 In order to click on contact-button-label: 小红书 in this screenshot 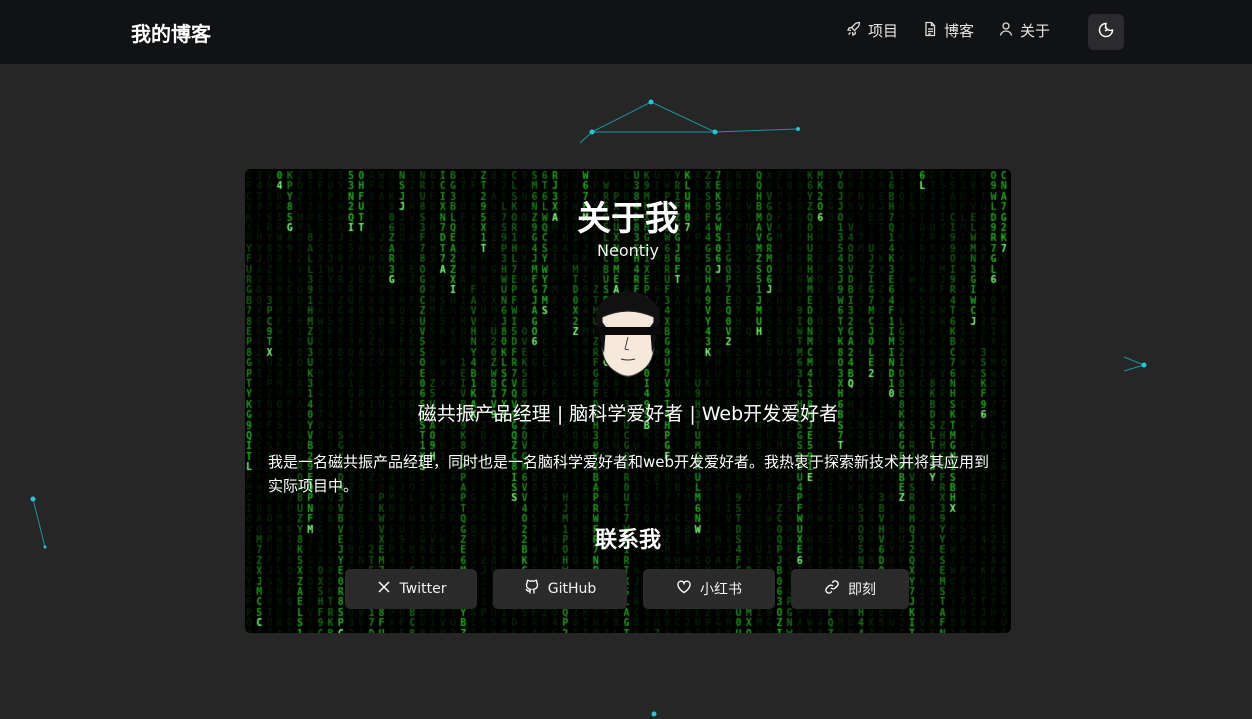, I will do `click(721, 590)`.